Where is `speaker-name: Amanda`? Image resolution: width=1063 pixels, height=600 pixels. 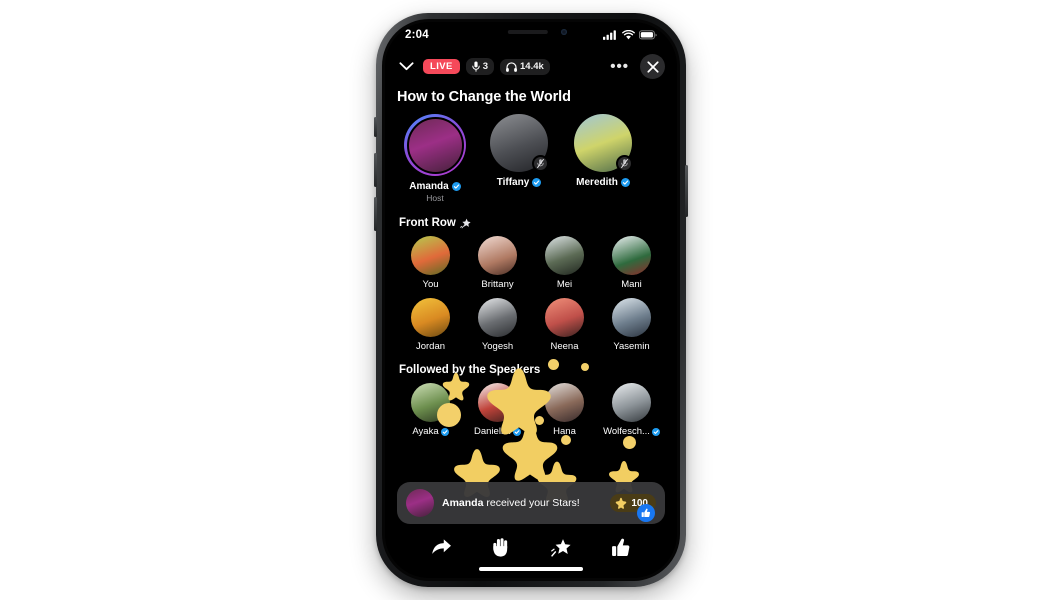
speaker-name: Amanda is located at coordinates (429, 186).